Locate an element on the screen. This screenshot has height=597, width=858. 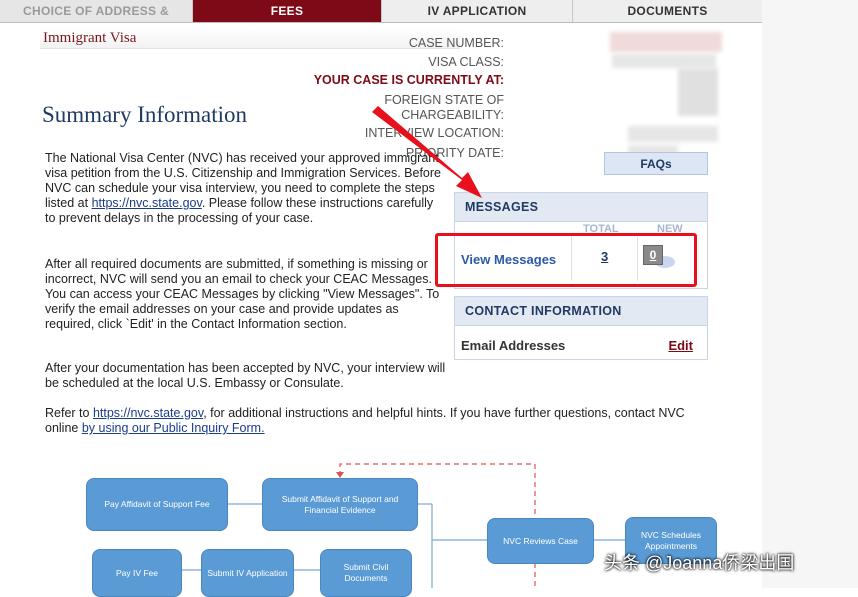
flow-node-submit-civil-documents: Submit Civil Documents is located at coordinates (366, 573).